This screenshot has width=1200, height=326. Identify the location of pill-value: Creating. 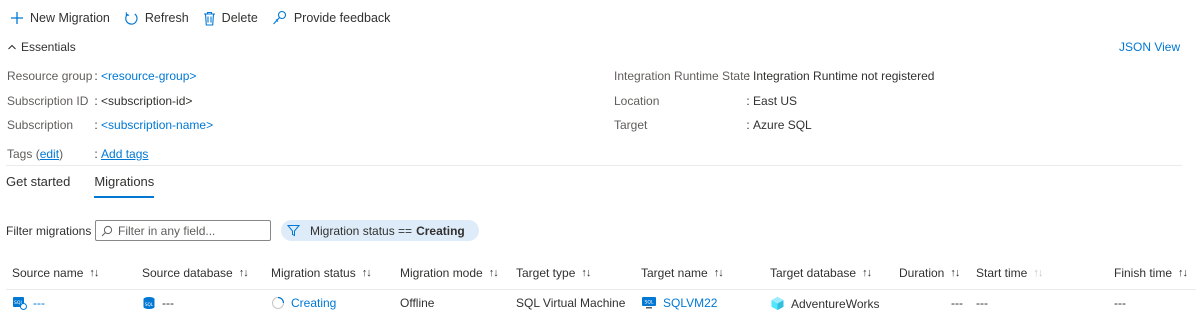
(440, 230).